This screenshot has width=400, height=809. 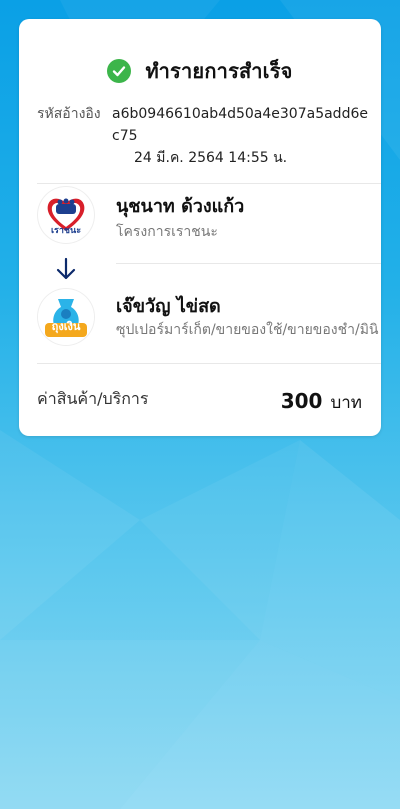 I want to click on arrow-down-icon, so click(x=66, y=268).